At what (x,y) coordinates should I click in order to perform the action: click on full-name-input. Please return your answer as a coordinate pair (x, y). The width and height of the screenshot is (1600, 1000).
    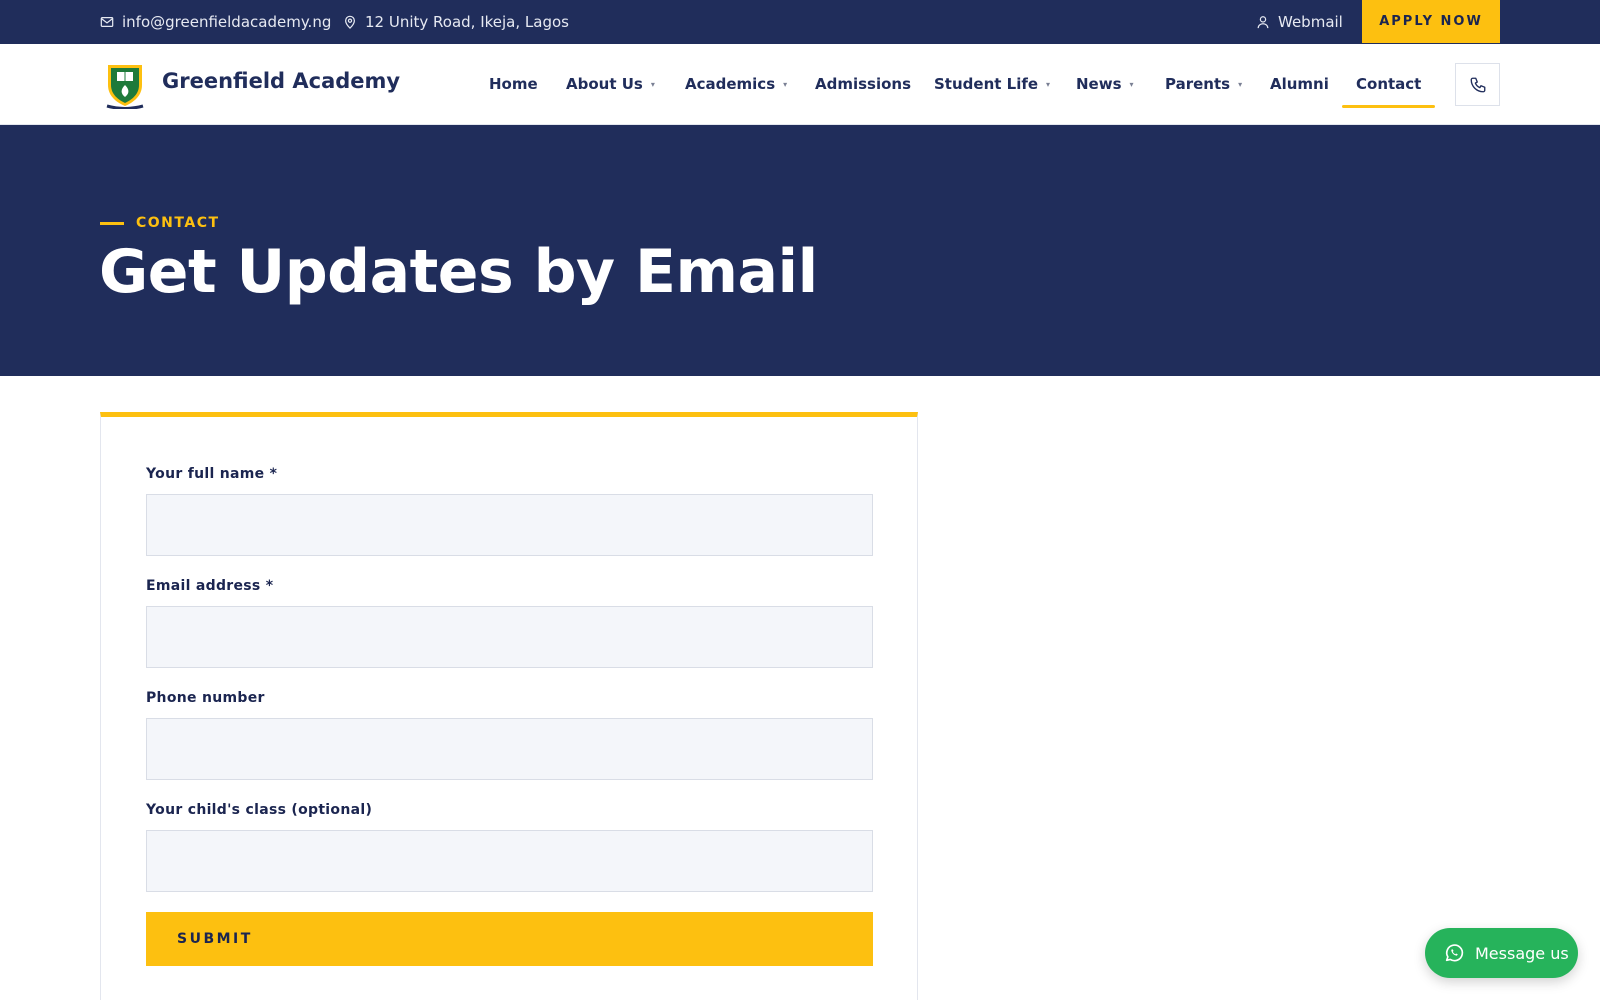
    Looking at the image, I should click on (509, 525).